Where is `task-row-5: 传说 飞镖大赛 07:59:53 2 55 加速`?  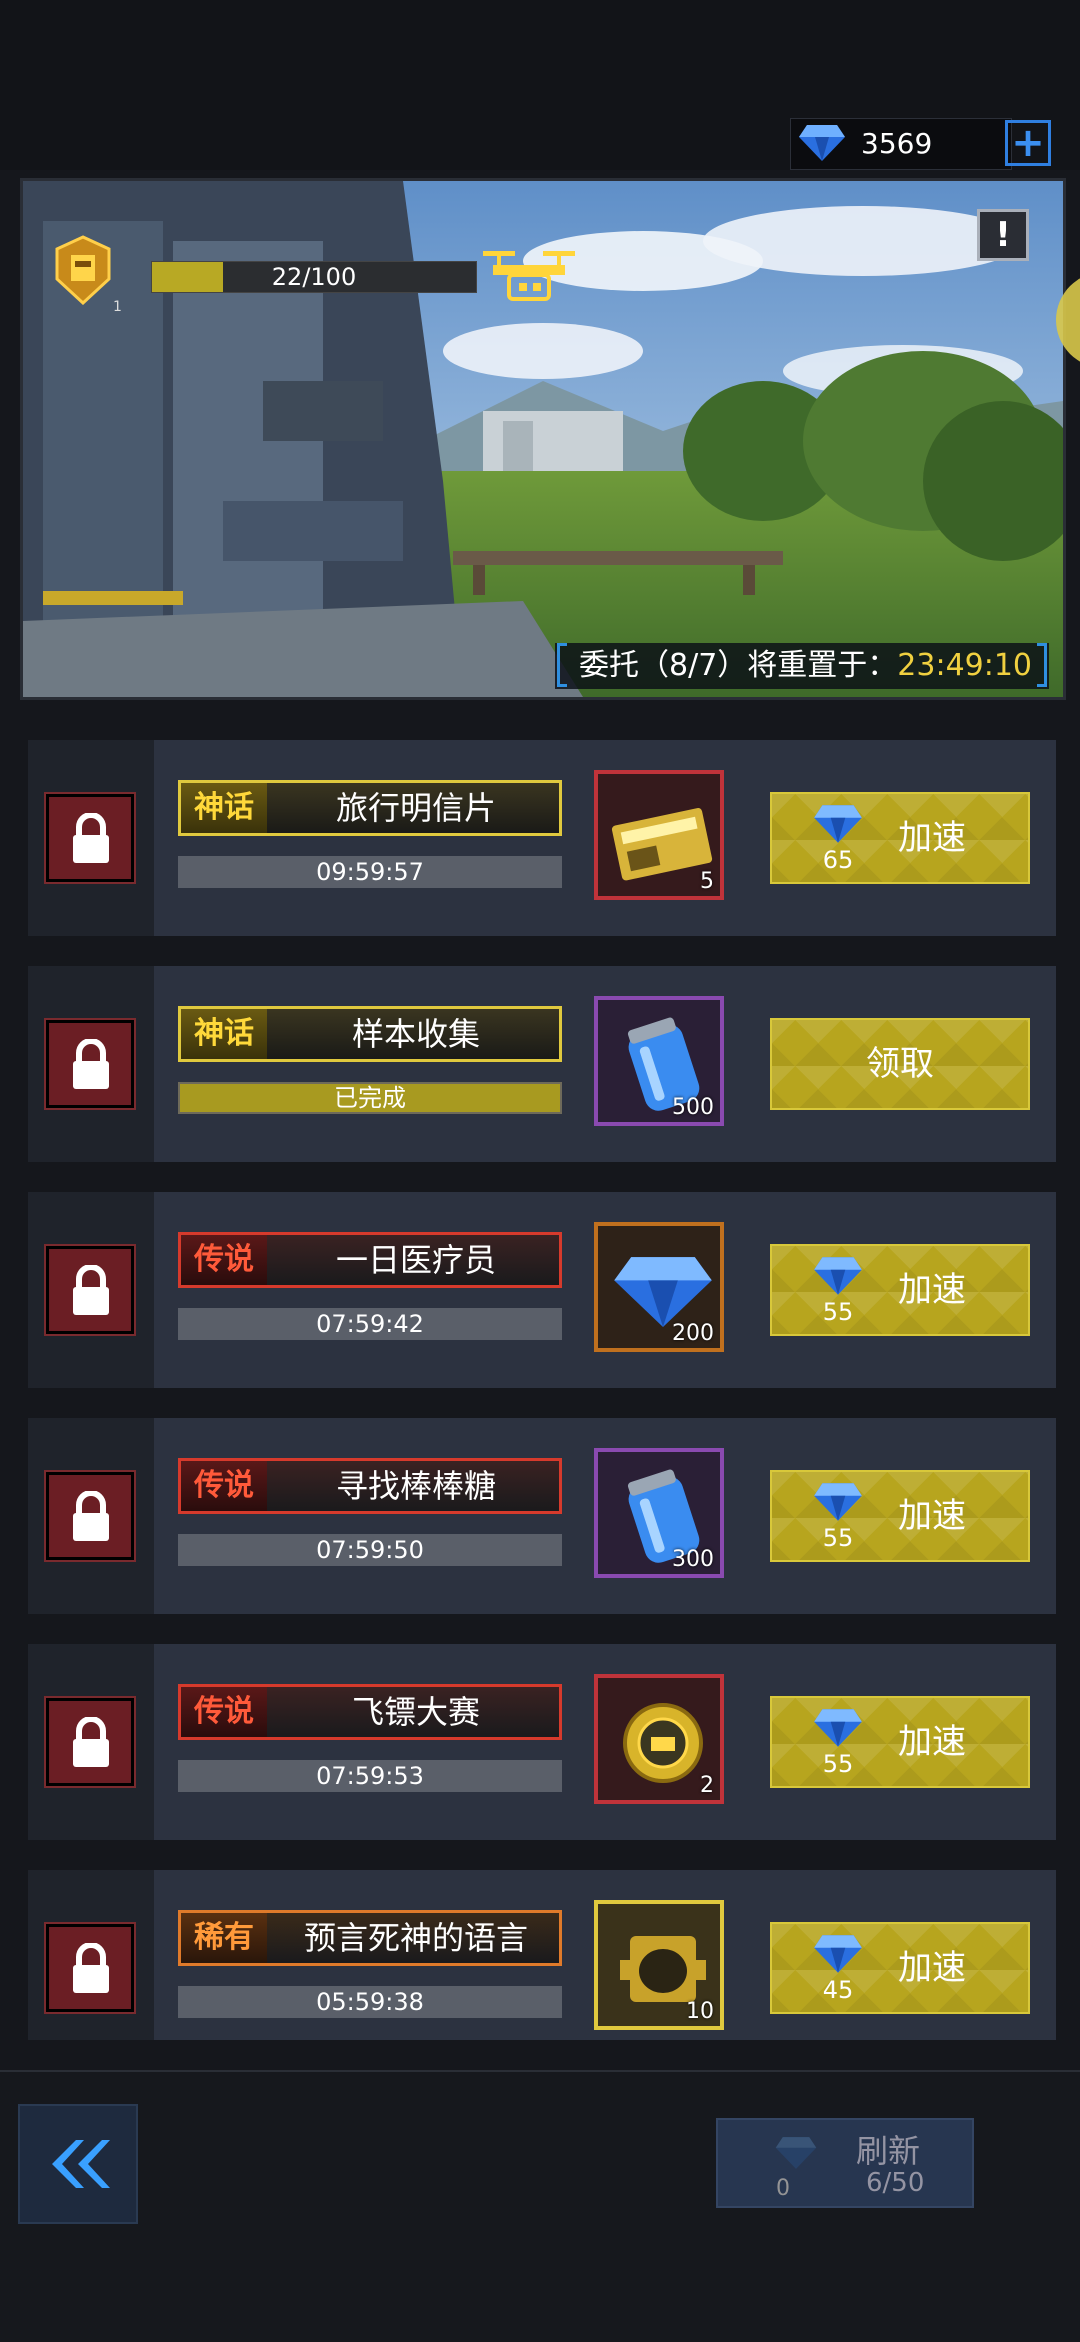 task-row-5: 传说 飞镖大赛 07:59:53 2 55 加速 is located at coordinates (542, 1742).